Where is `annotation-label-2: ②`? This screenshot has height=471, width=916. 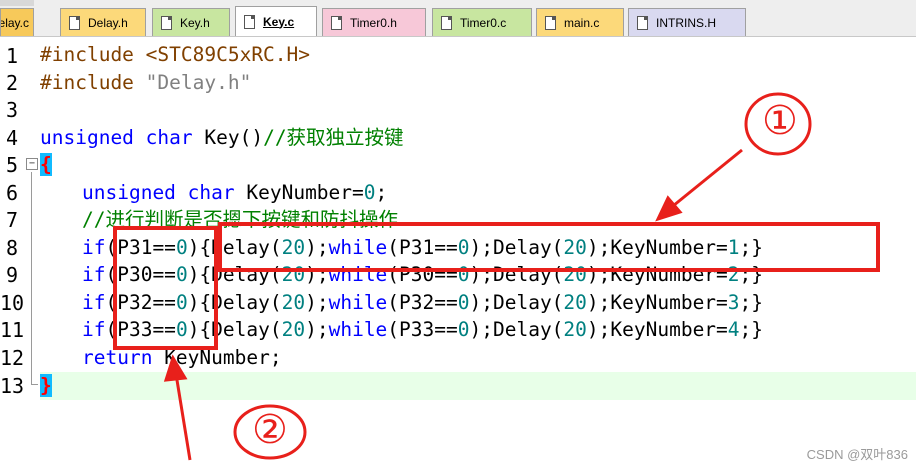
annotation-label-2: ② is located at coordinates (270, 430).